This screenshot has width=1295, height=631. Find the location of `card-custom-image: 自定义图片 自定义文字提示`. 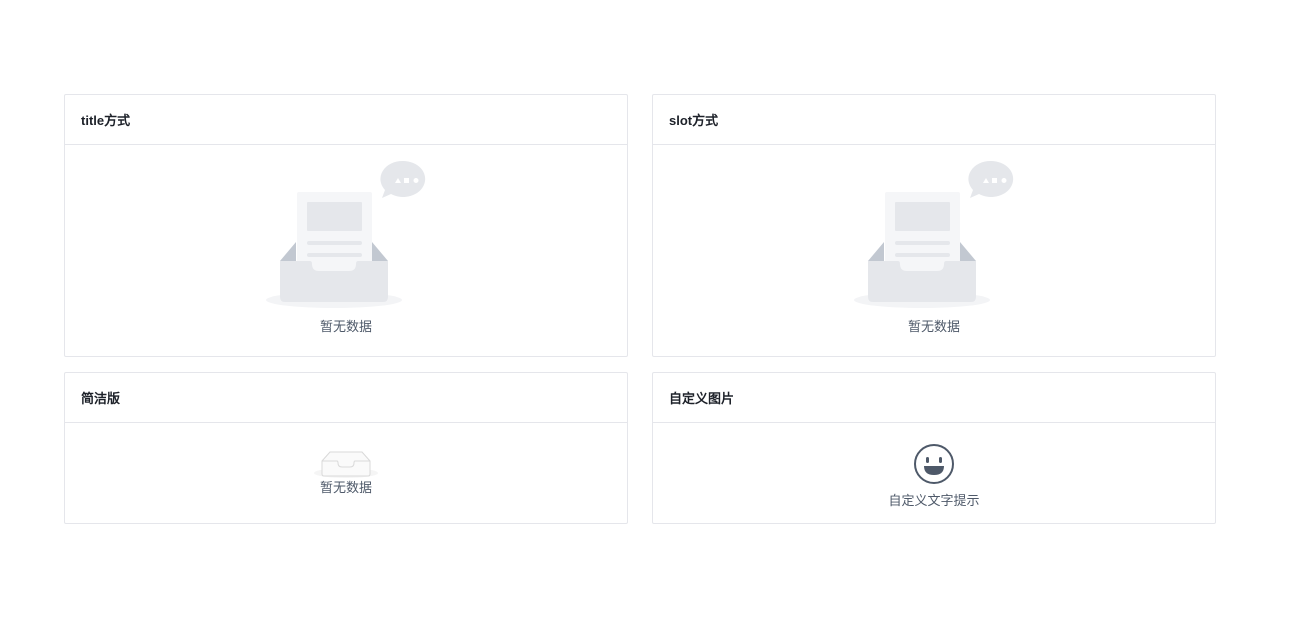

card-custom-image: 自定义图片 自定义文字提示 is located at coordinates (934, 448).